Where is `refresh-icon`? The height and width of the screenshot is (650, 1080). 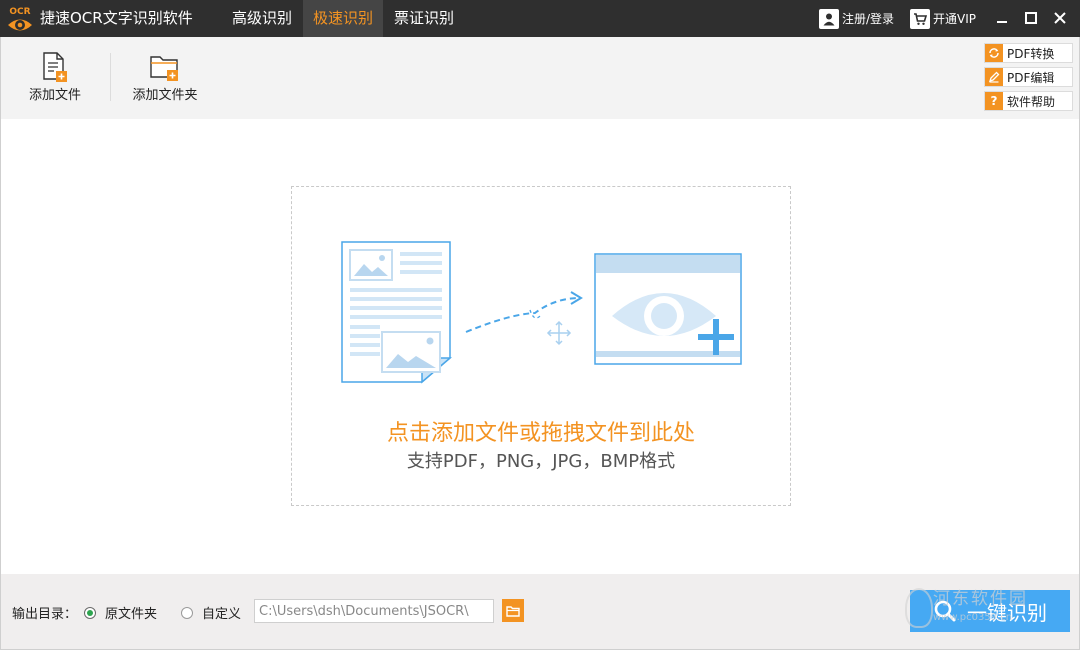 refresh-icon is located at coordinates (994, 53).